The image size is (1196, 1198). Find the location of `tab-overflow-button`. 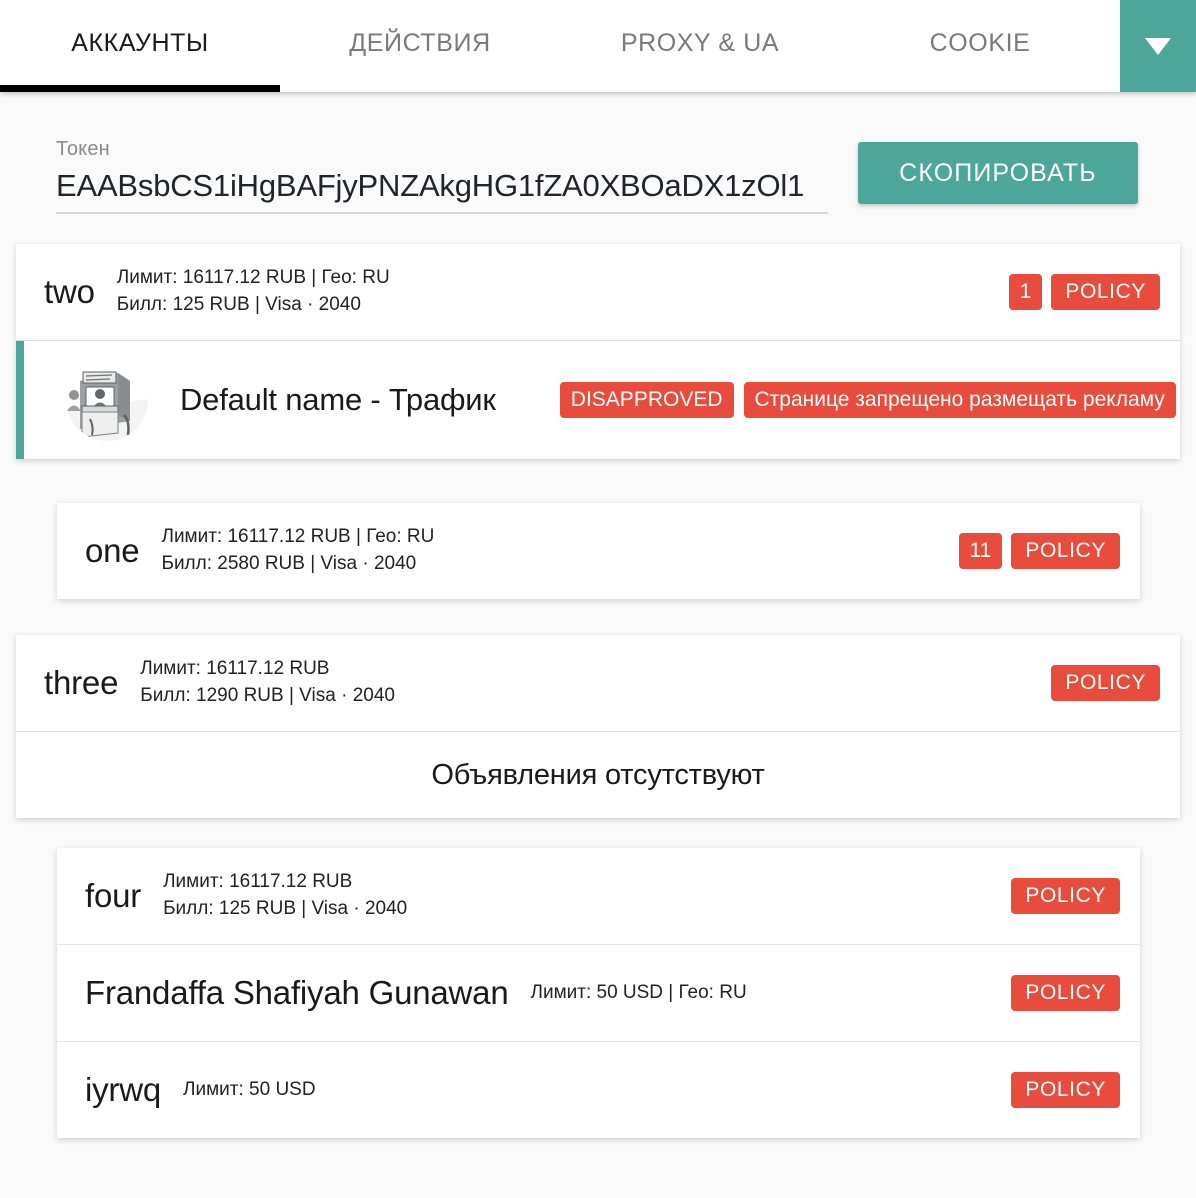

tab-overflow-button is located at coordinates (1158, 46).